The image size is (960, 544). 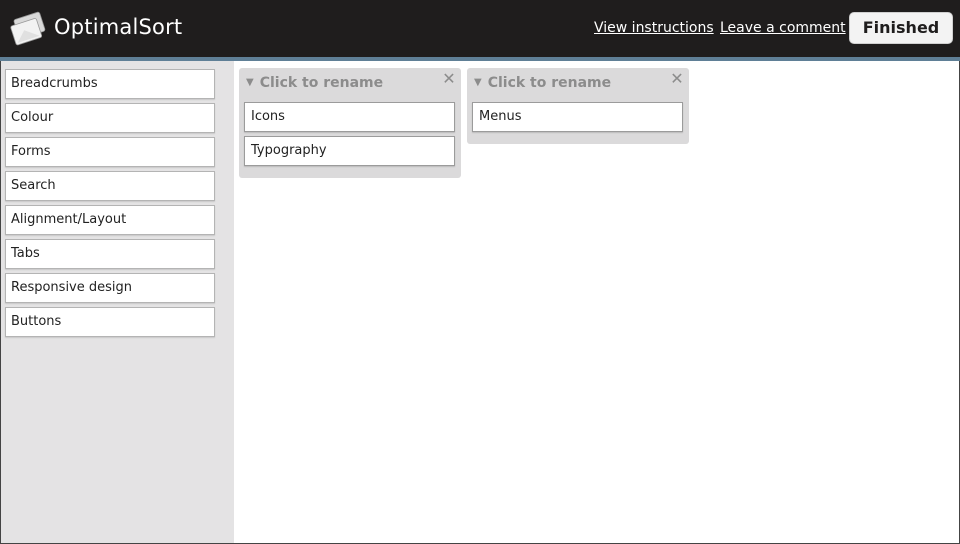 I want to click on finished-button: Finished, so click(x=901, y=28).